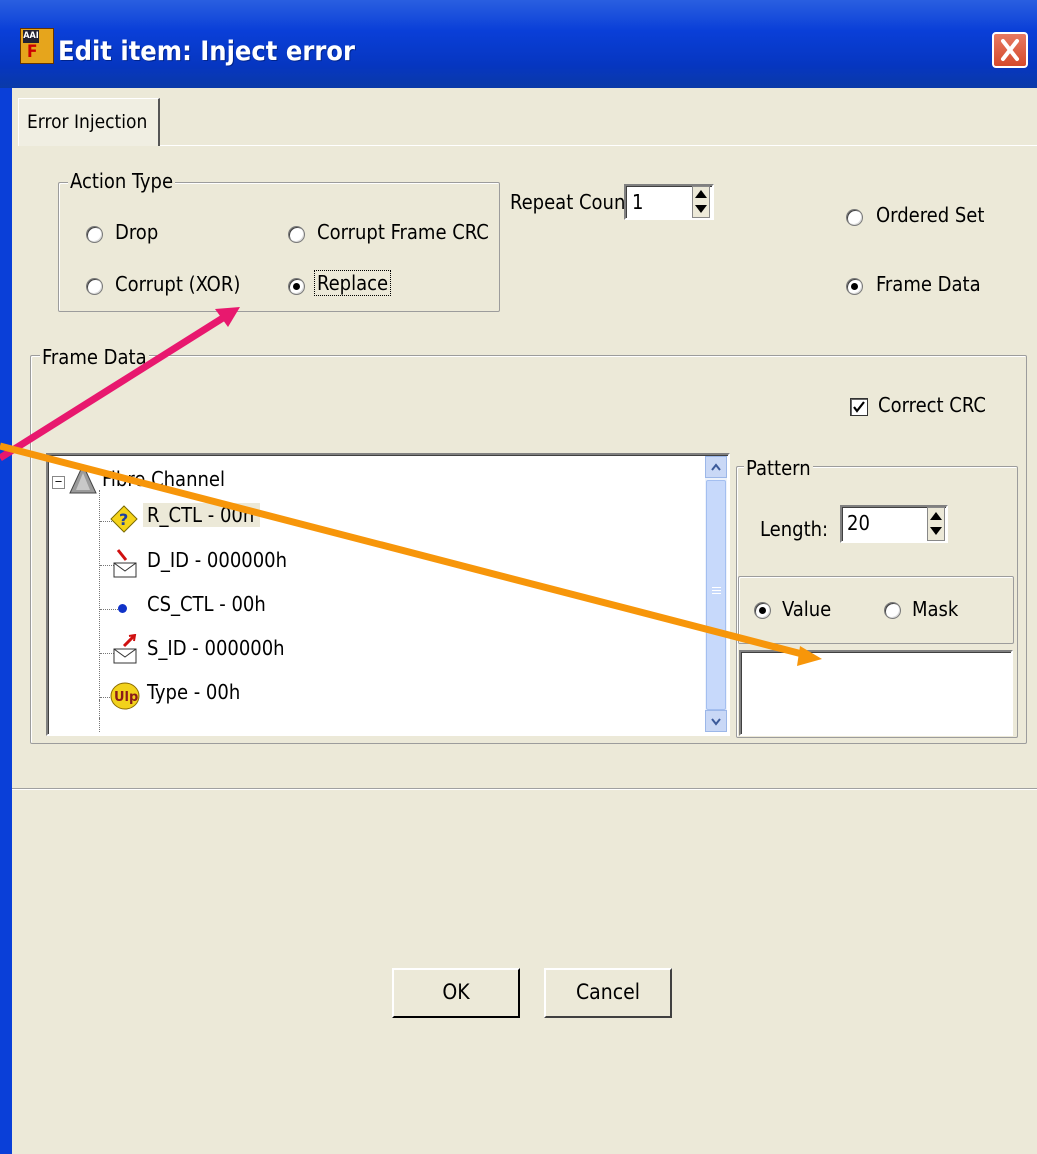 This screenshot has height=1154, width=1037. I want to click on cancel-button: Cancel, so click(608, 993).